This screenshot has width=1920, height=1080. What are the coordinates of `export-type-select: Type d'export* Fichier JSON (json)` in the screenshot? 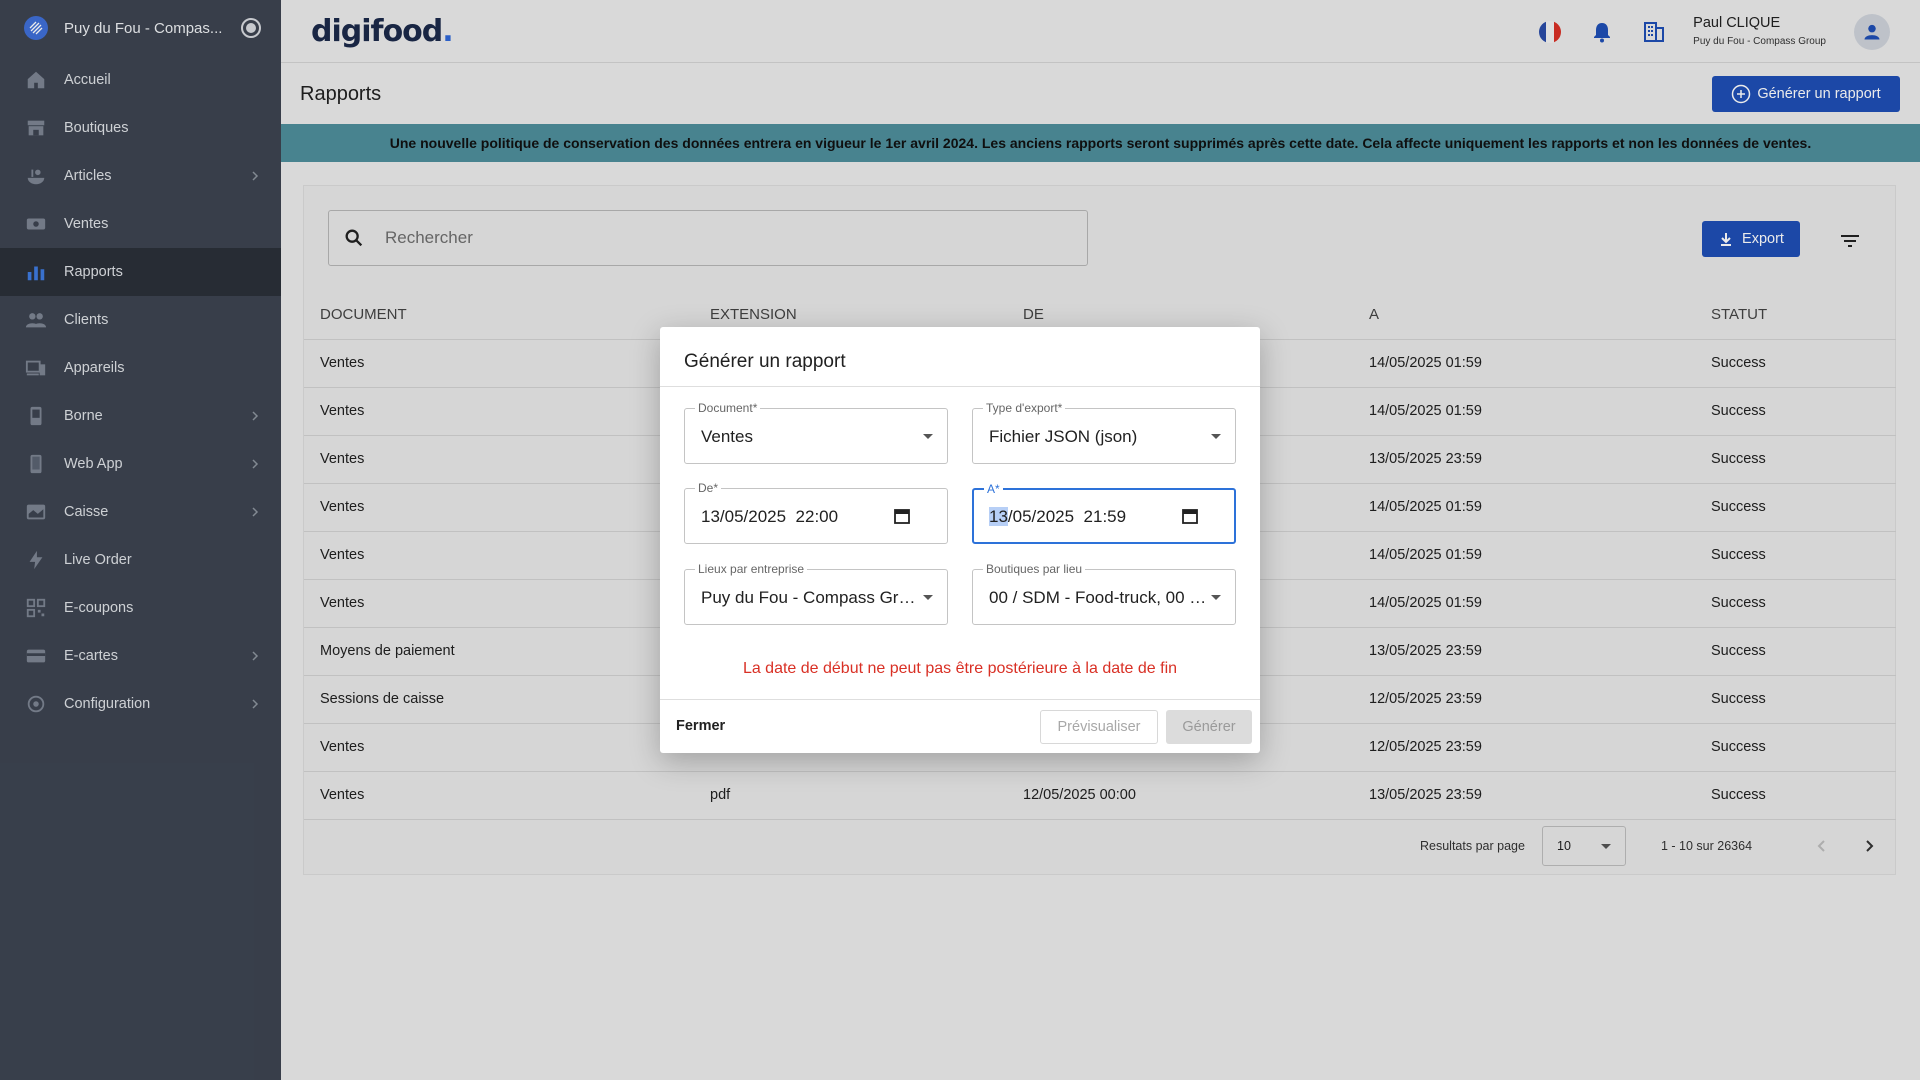 It's located at (1104, 432).